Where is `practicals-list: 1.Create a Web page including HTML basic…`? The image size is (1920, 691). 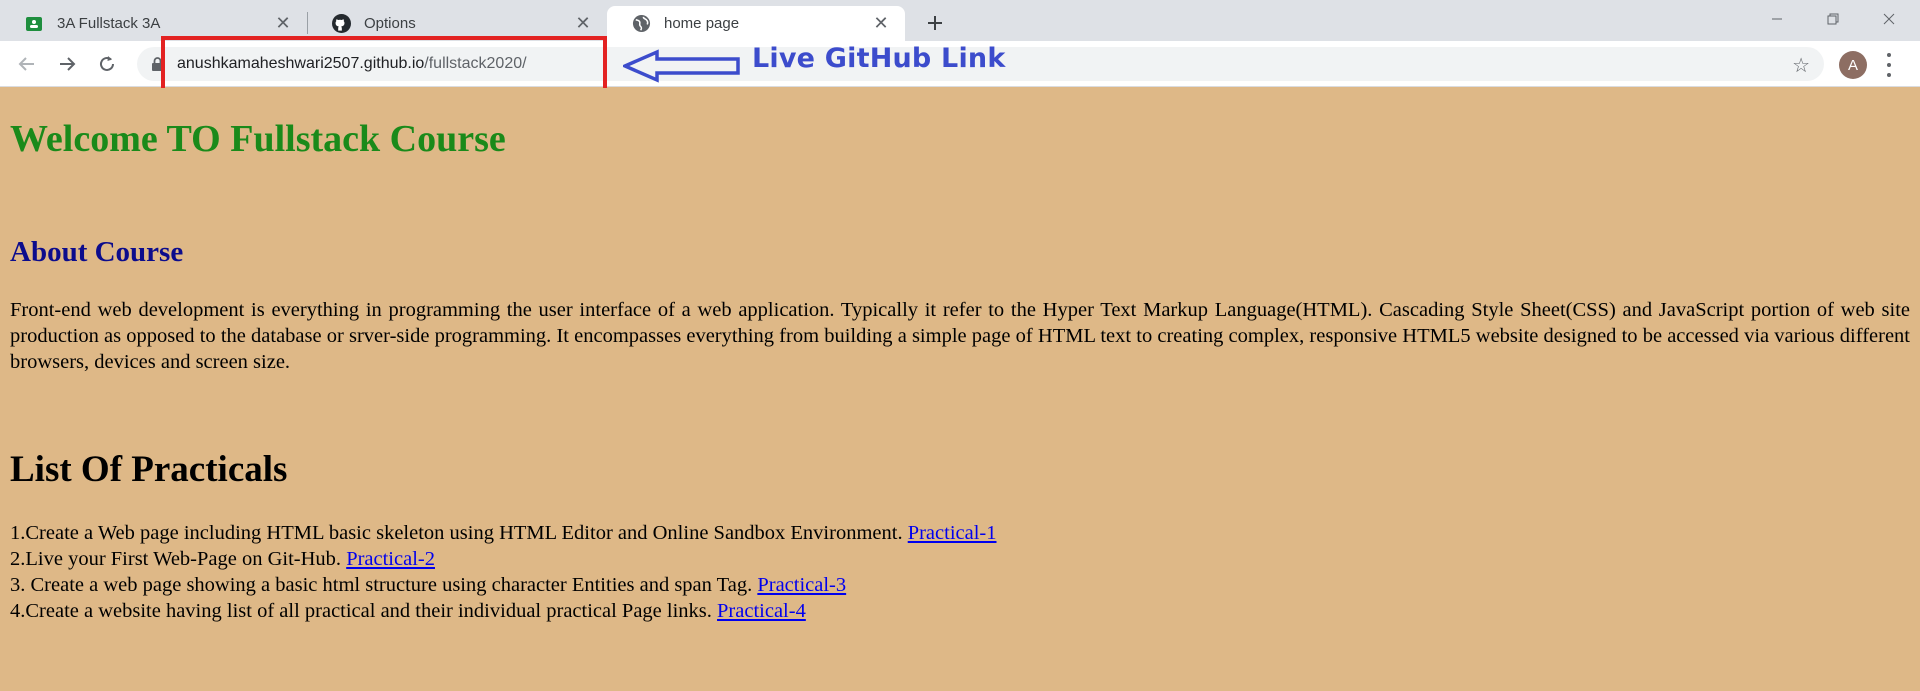 practicals-list: 1.Create a Web page including HTML basic… is located at coordinates (503, 572).